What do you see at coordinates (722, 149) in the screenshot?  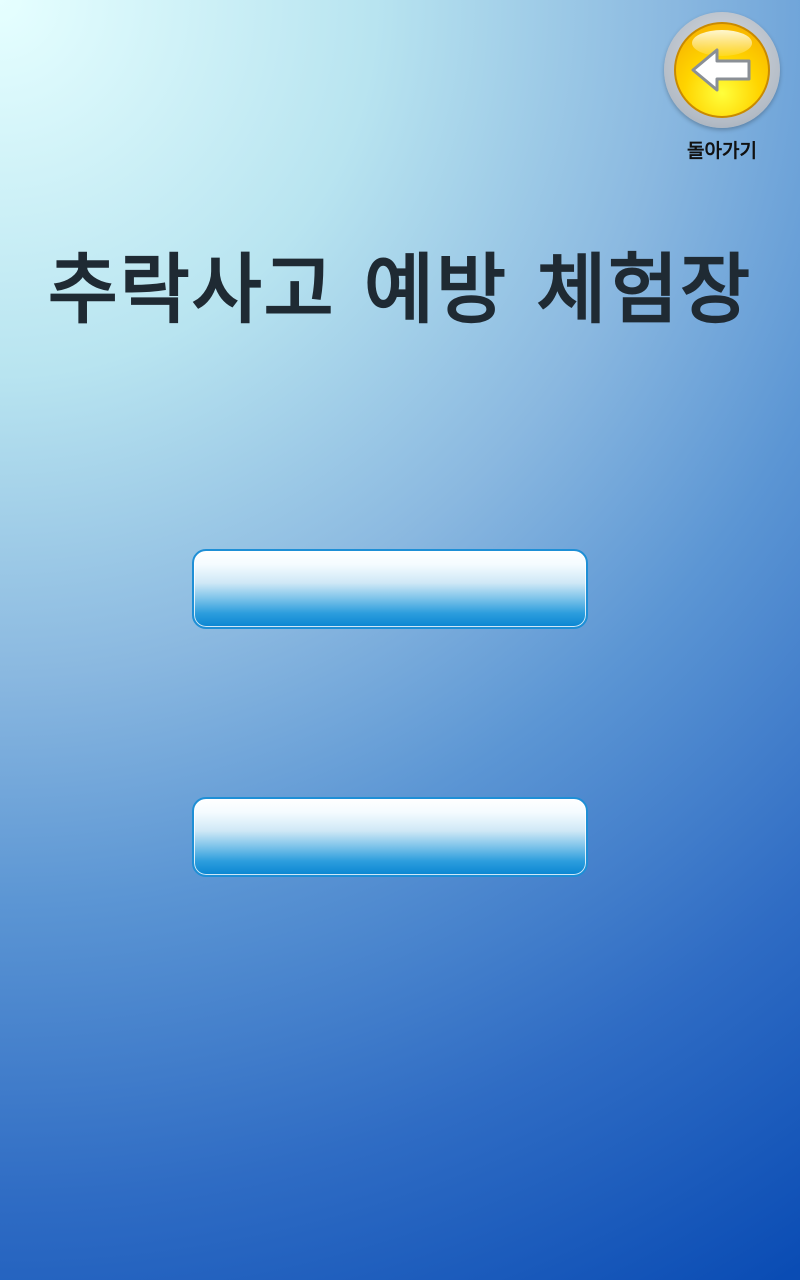 I see `back-label: 돌아가기` at bounding box center [722, 149].